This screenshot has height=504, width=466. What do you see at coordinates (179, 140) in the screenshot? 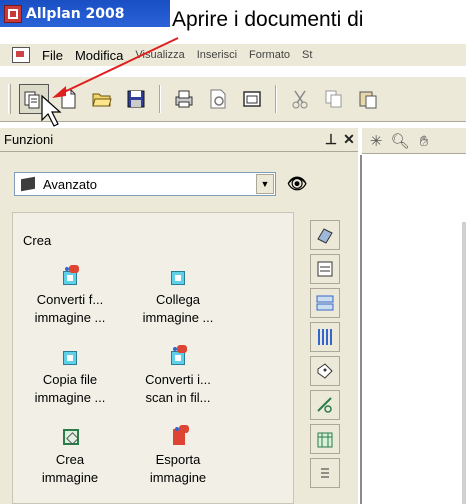
I see `palette-header: Funzioni ⊥ ✕` at bounding box center [179, 140].